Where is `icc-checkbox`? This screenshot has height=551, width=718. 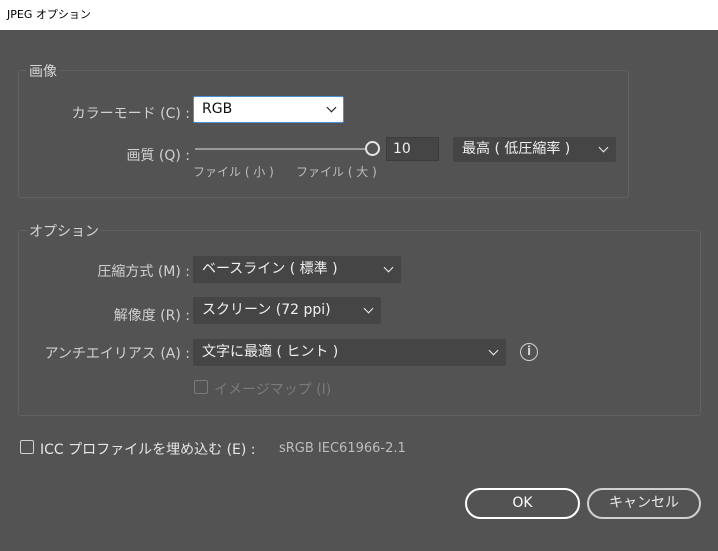 icc-checkbox is located at coordinates (27, 447).